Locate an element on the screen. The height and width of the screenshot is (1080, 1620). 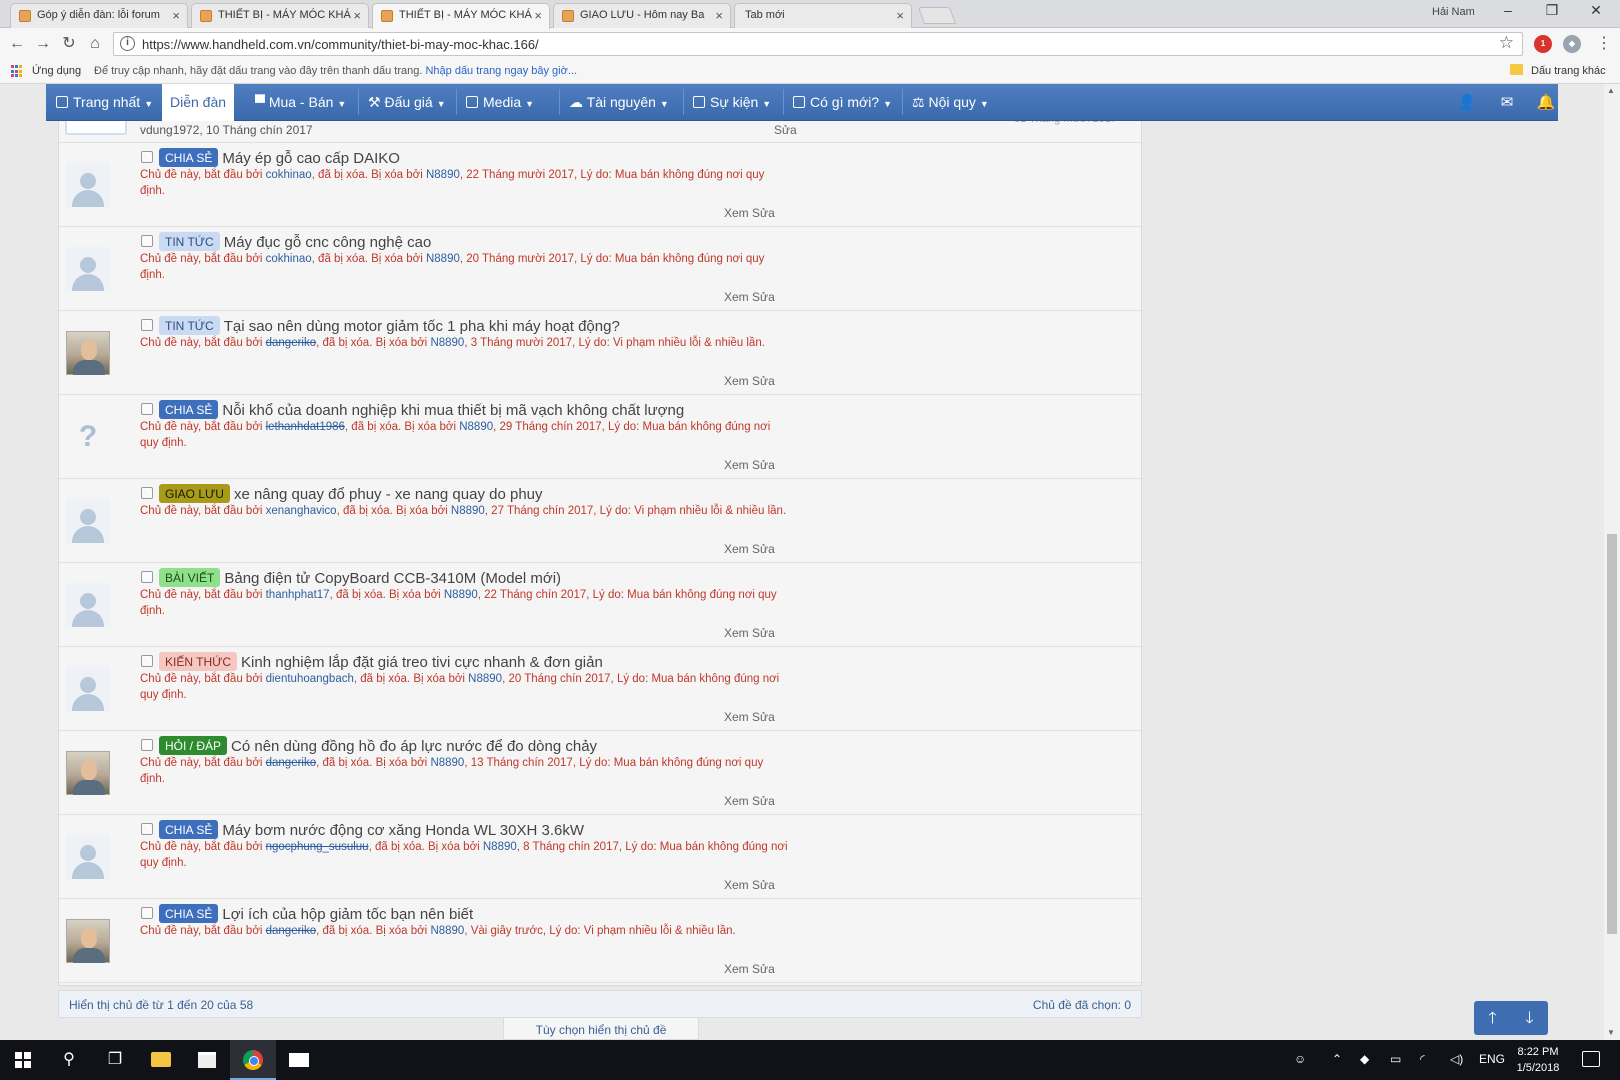
apps-grid-icon is located at coordinates (17, 71).